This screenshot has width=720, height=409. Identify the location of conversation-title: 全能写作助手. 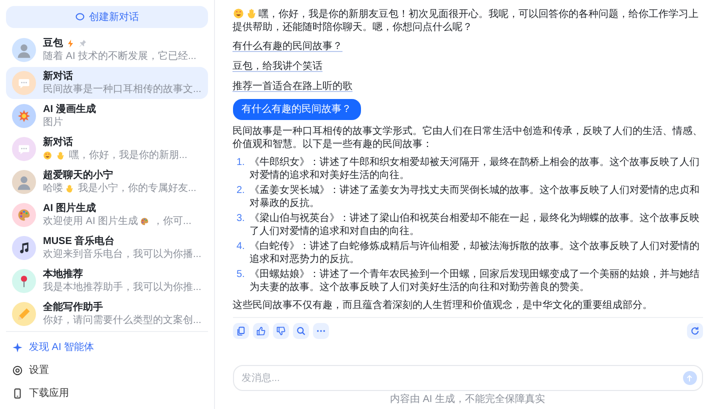
(73, 307).